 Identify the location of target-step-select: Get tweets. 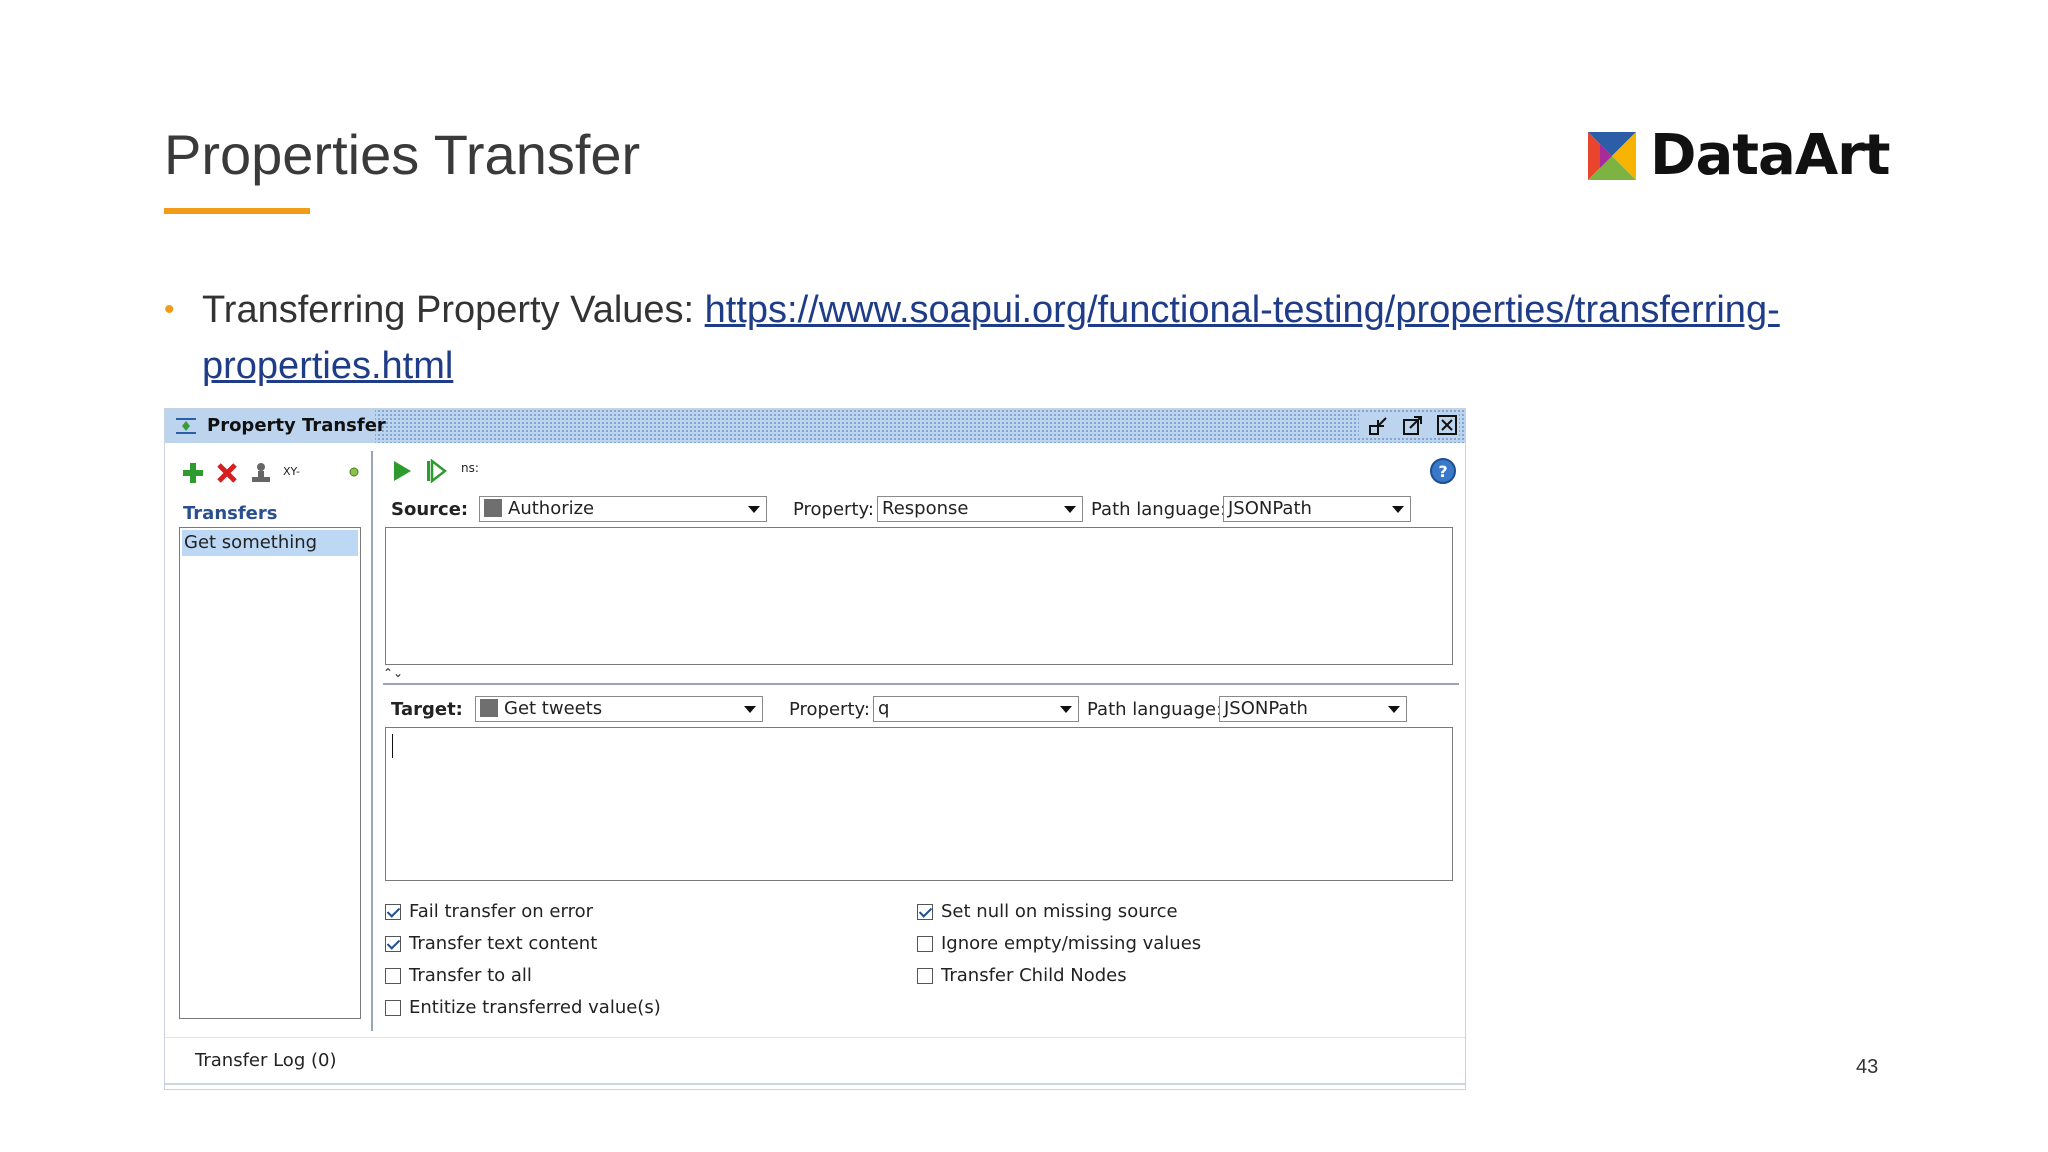
(619, 709).